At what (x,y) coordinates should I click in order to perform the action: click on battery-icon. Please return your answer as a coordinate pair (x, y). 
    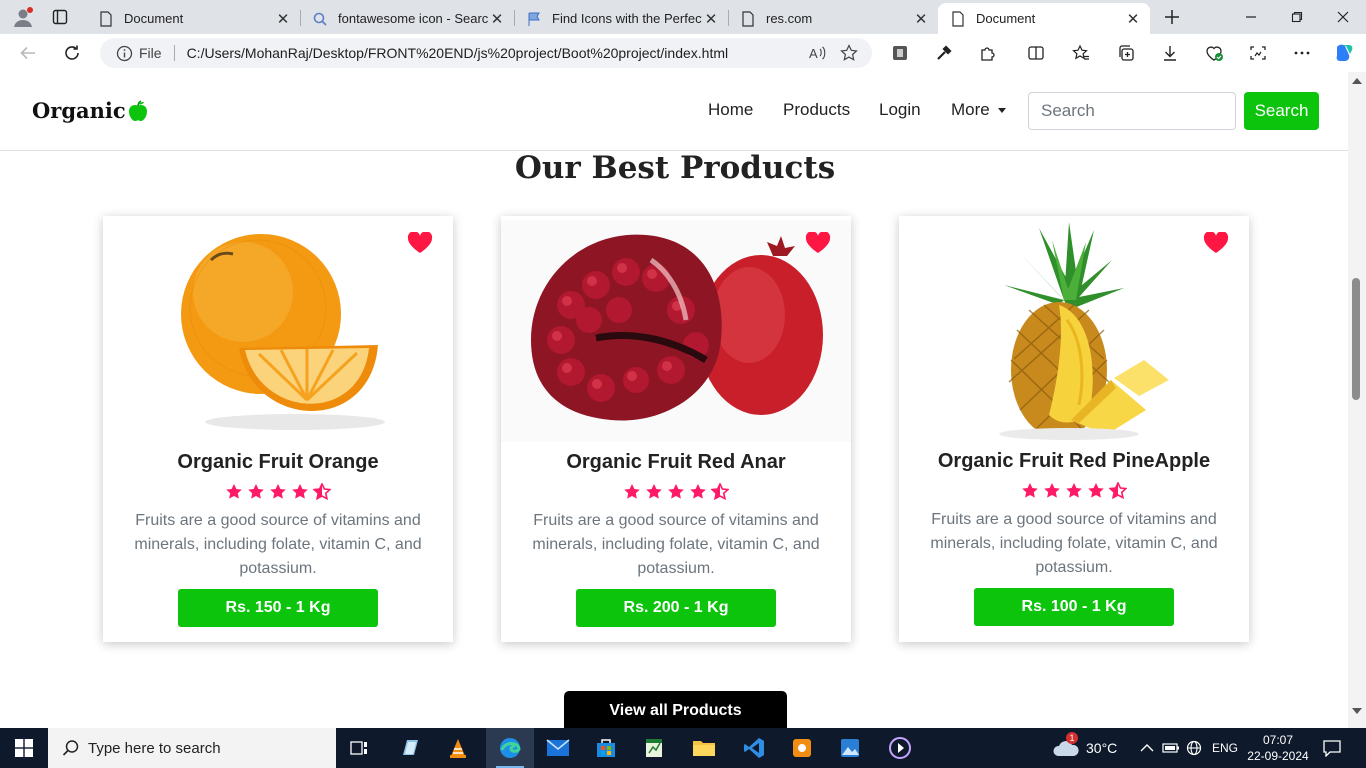
    Looking at the image, I should click on (1171, 748).